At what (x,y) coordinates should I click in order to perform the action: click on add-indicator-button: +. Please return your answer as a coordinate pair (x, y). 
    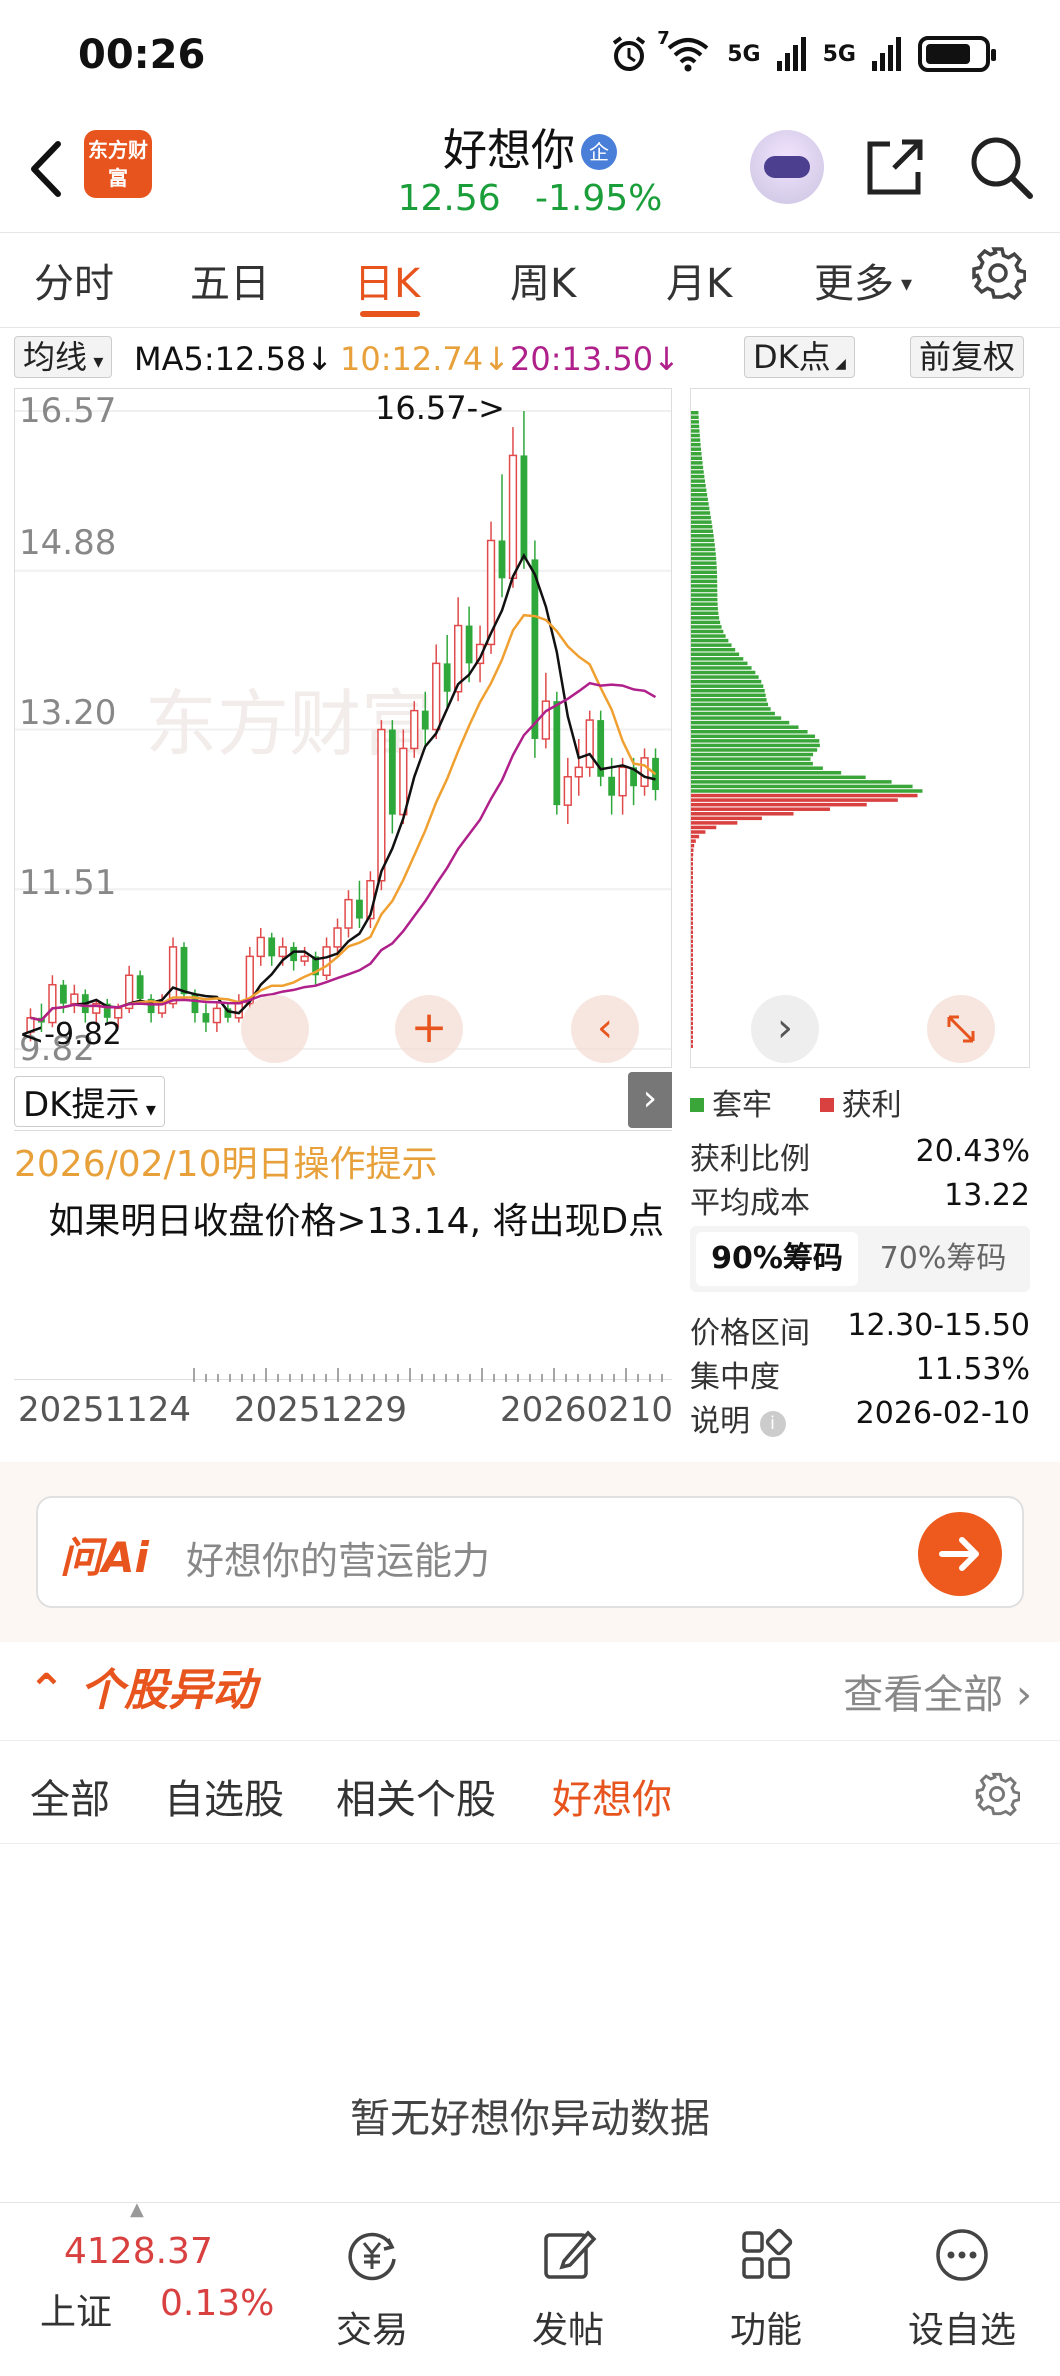
    Looking at the image, I should click on (429, 1029).